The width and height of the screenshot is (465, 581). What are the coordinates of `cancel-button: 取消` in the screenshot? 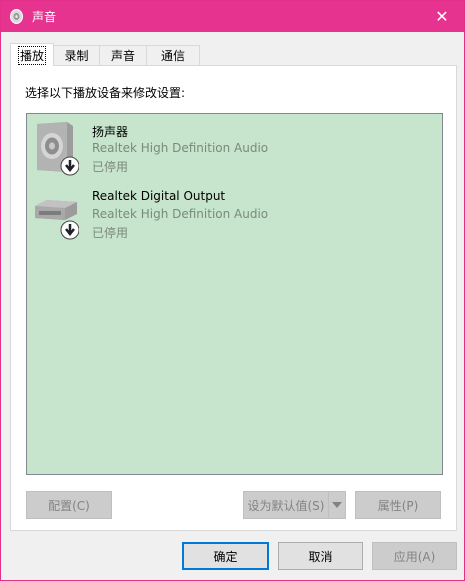 It's located at (320, 556).